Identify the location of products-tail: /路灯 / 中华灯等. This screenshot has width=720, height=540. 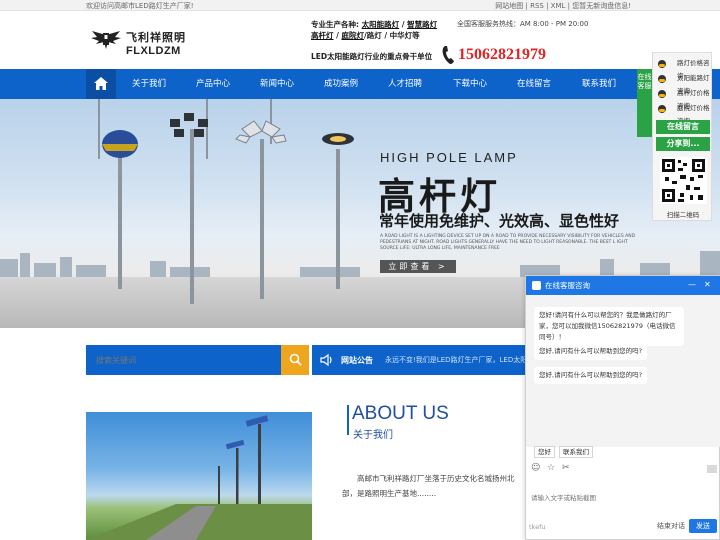
(391, 35).